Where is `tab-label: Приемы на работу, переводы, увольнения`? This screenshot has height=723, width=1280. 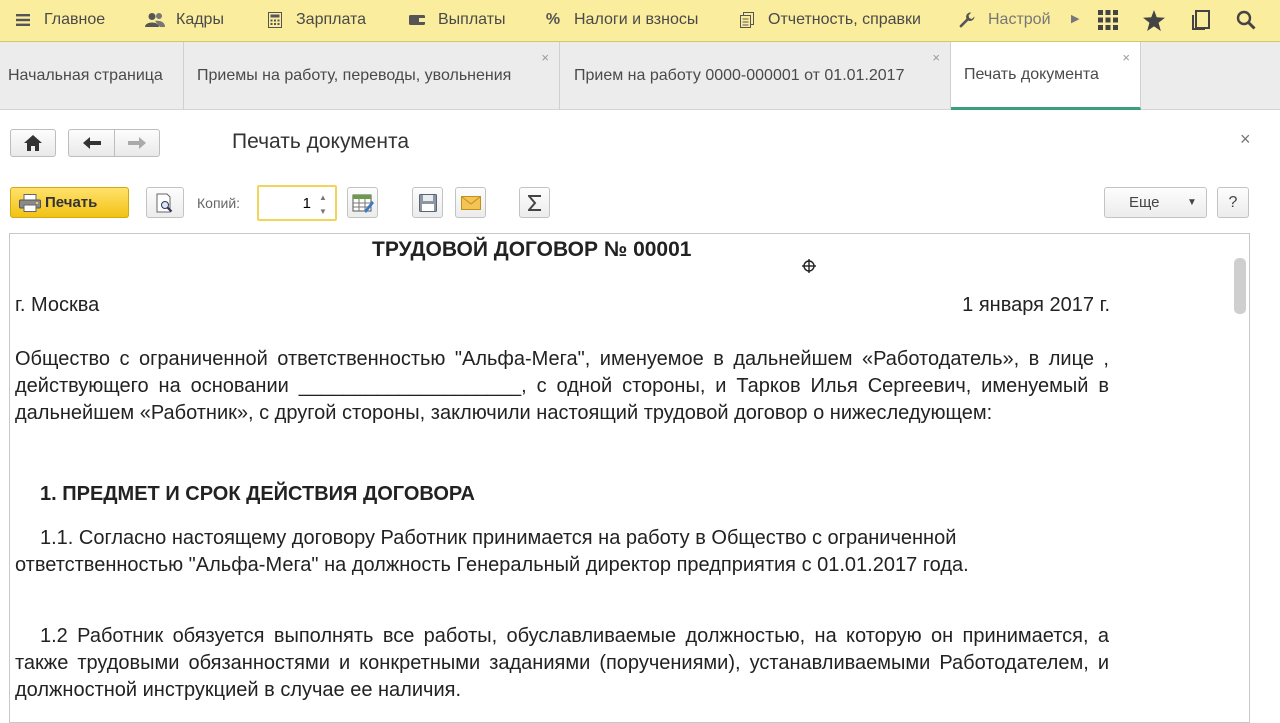
tab-label: Приемы на работу, переводы, увольнения is located at coordinates (354, 75).